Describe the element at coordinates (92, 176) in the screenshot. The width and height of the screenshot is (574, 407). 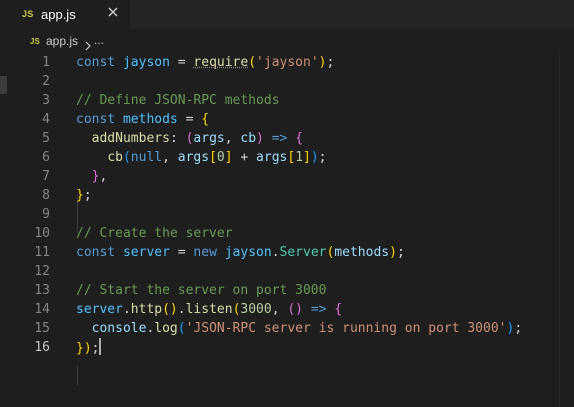
I see `code-text: },` at that location.